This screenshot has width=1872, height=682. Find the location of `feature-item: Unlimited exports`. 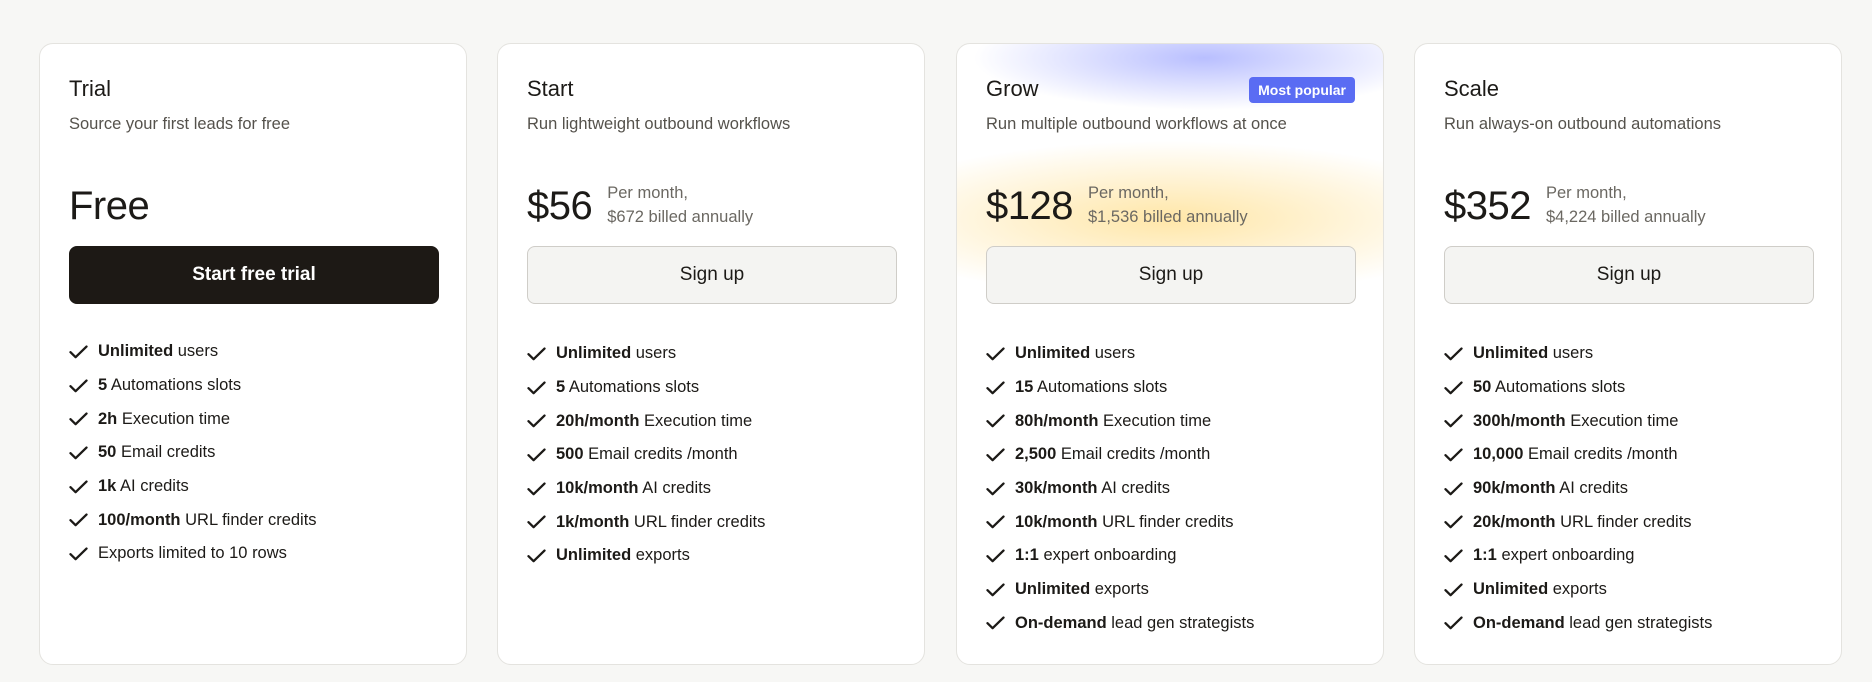

feature-item: Unlimited exports is located at coordinates (646, 556).